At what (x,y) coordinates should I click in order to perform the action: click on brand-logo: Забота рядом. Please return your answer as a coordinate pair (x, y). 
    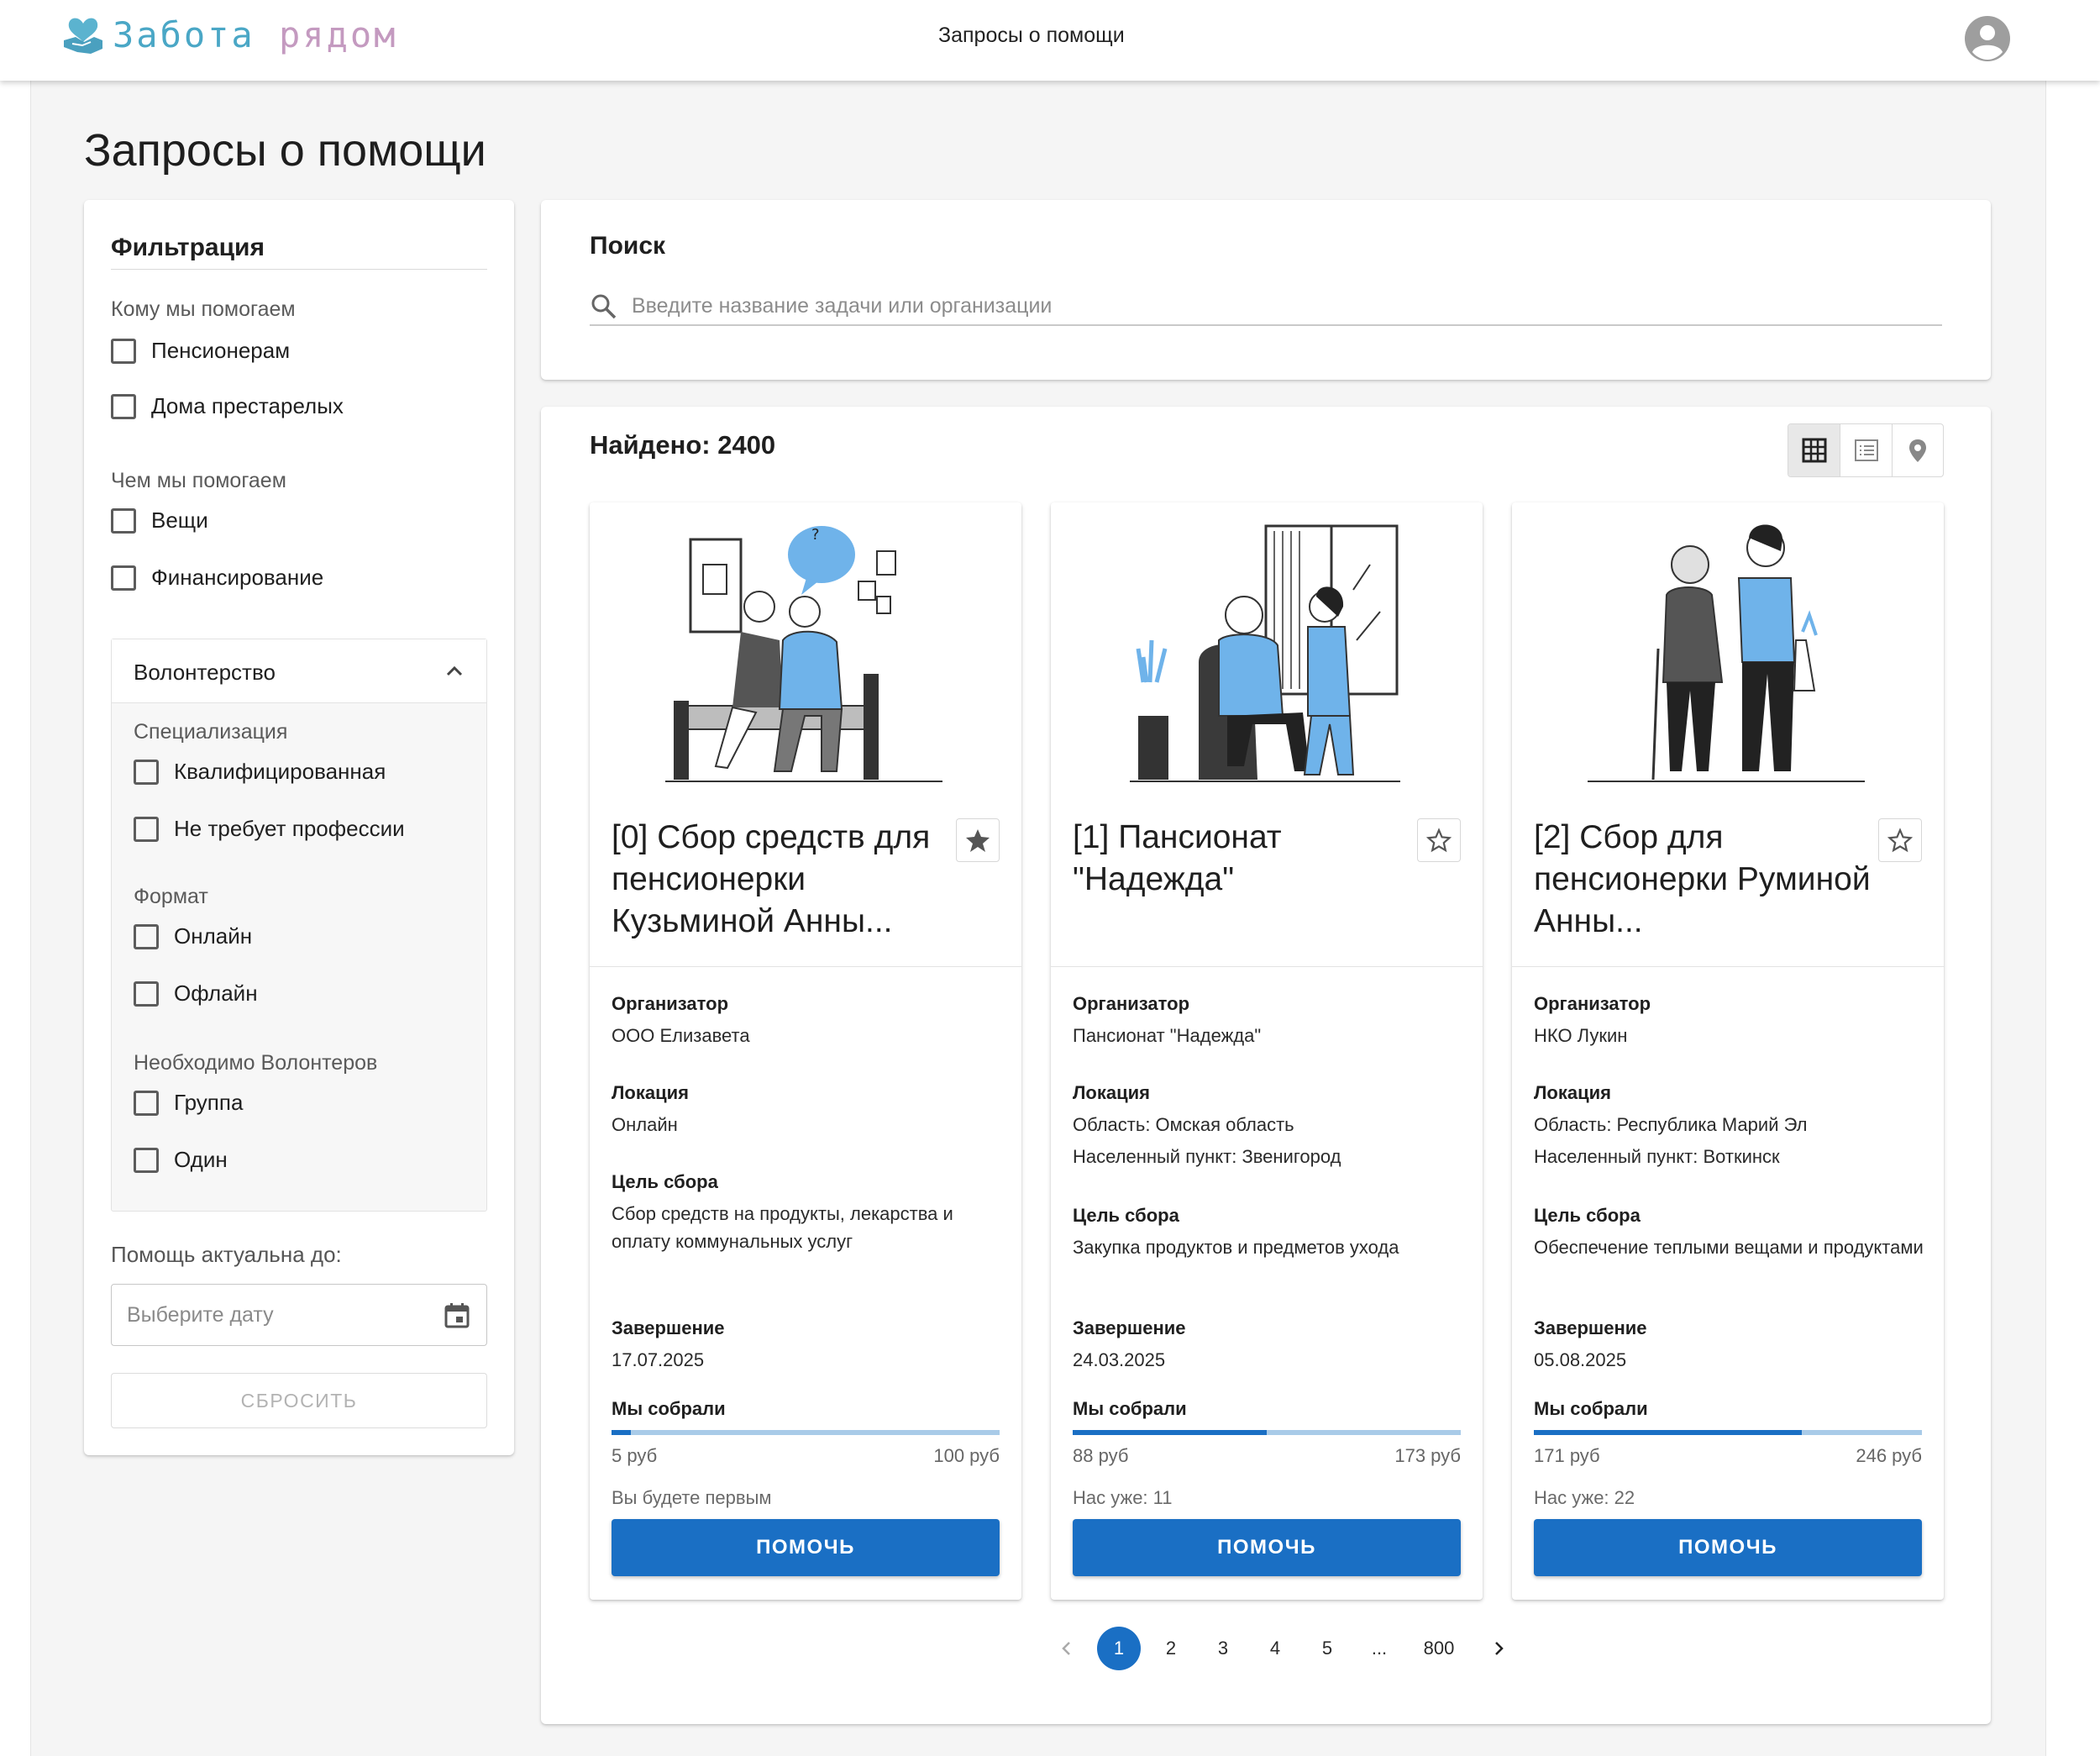
    Looking at the image, I should click on (228, 35).